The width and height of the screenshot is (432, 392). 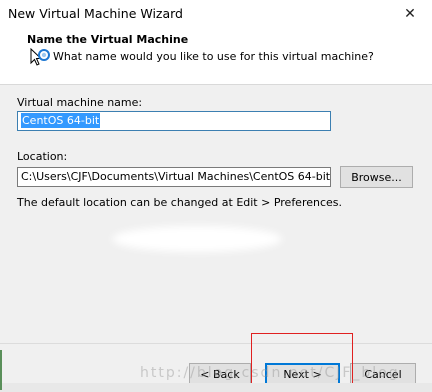 What do you see at coordinates (197, 239) in the screenshot?
I see `redacted-area` at bounding box center [197, 239].